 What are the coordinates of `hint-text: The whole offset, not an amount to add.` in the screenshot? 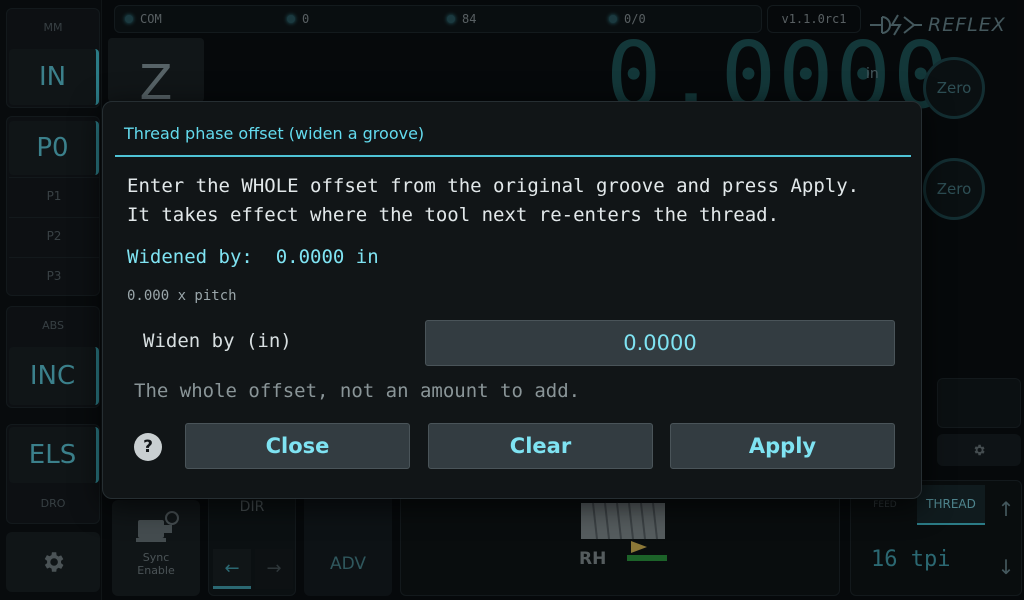 It's located at (357, 391).